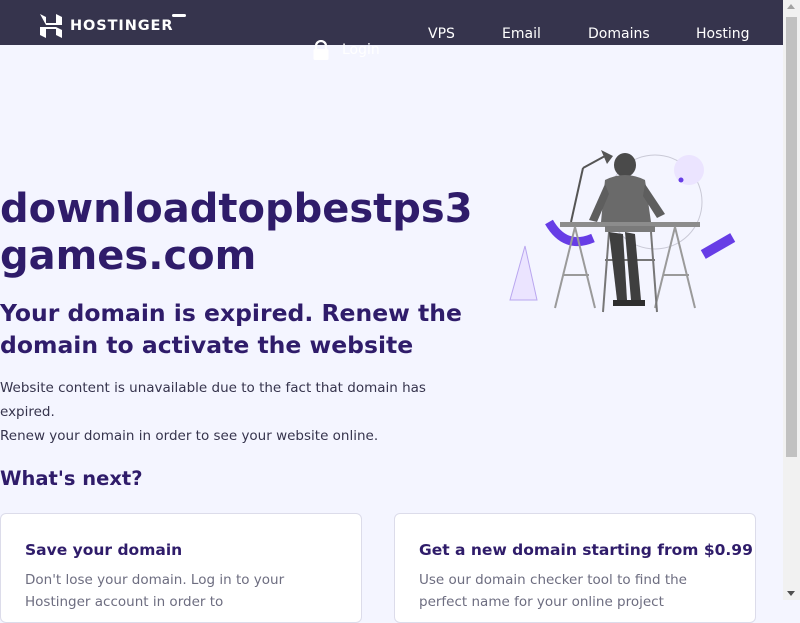 The image size is (800, 623). What do you see at coordinates (51, 26) in the screenshot?
I see `hostinger-logo-icon` at bounding box center [51, 26].